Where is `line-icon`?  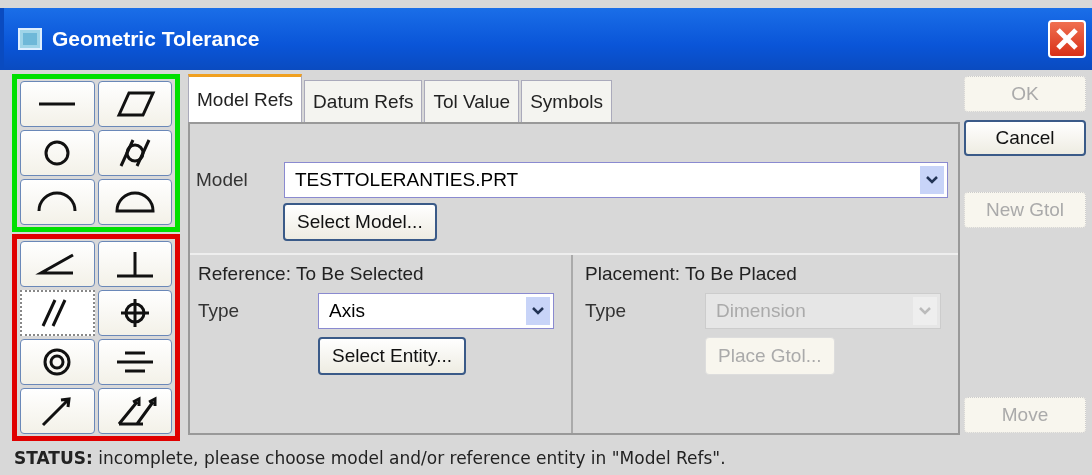
line-icon is located at coordinates (57, 104).